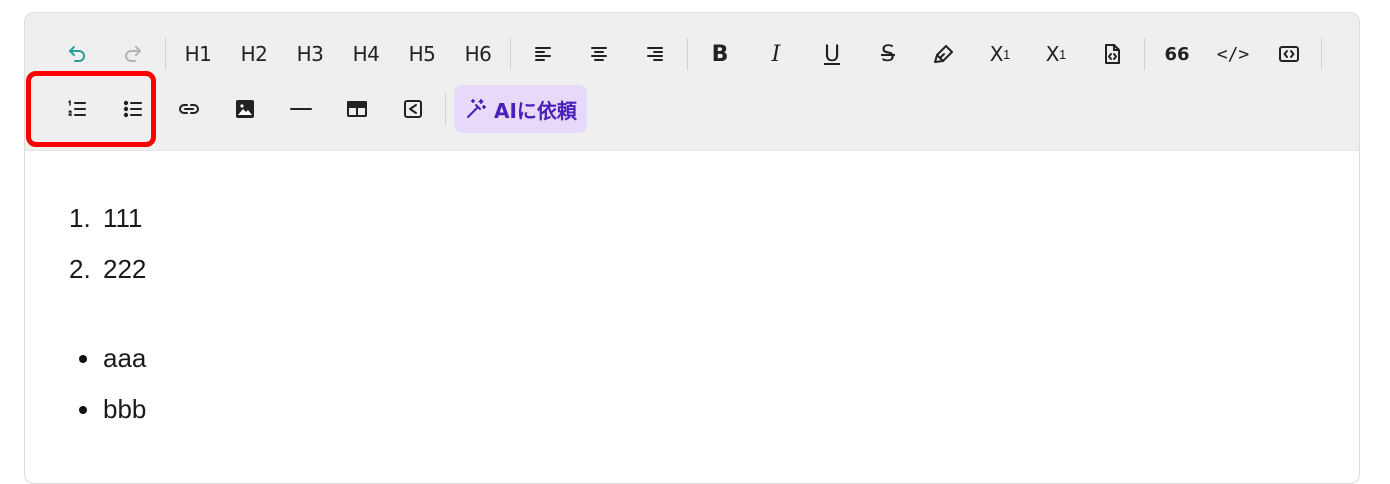 This screenshot has width=1390, height=484. I want to click on share-icon, so click(413, 109).